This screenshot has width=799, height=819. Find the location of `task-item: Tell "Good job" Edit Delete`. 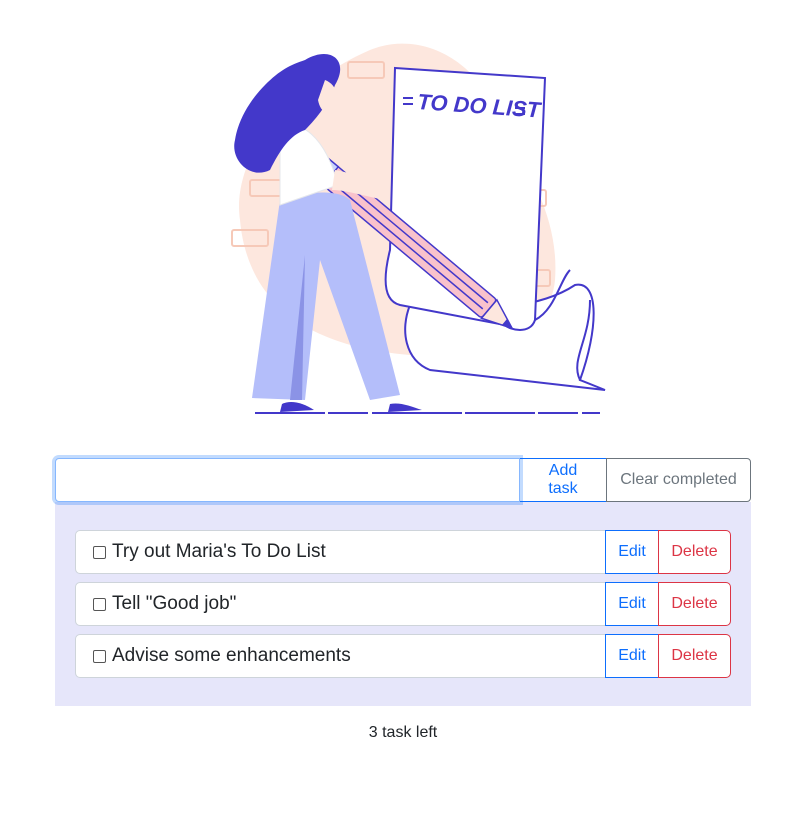

task-item: Tell "Good job" Edit Delete is located at coordinates (403, 604).